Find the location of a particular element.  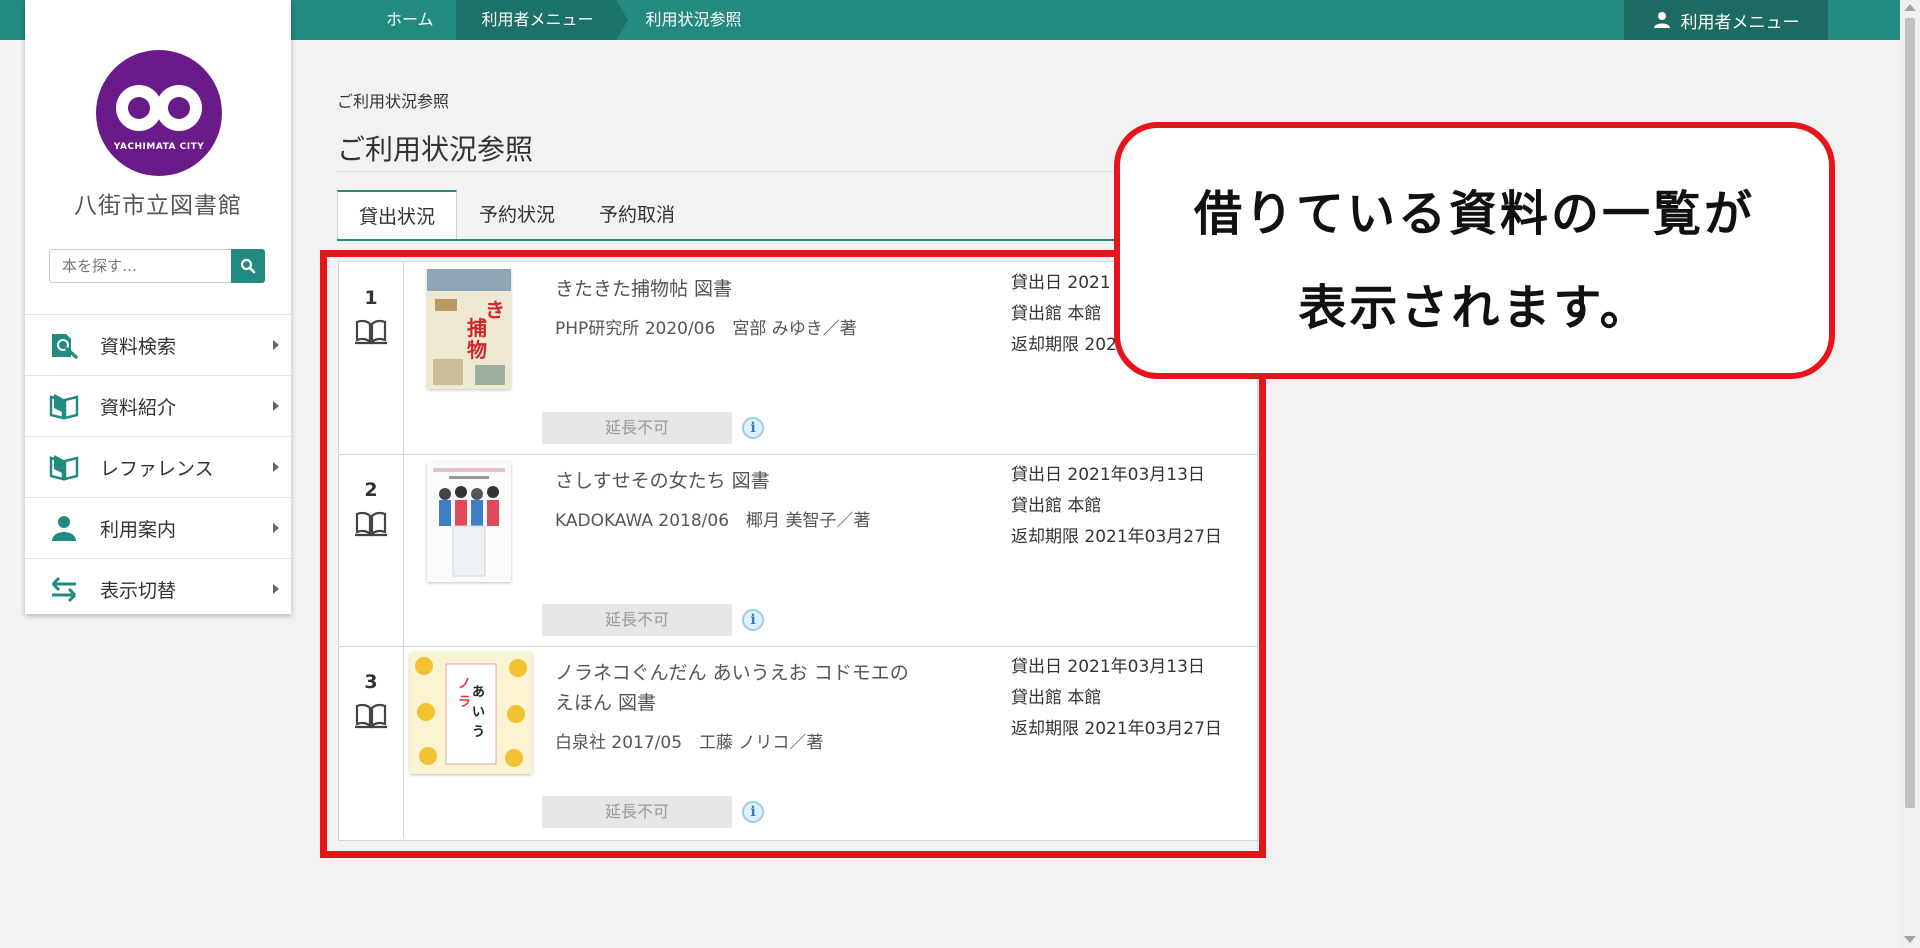

sidebar-item-introduction: 資料紹介 is located at coordinates (158, 405).